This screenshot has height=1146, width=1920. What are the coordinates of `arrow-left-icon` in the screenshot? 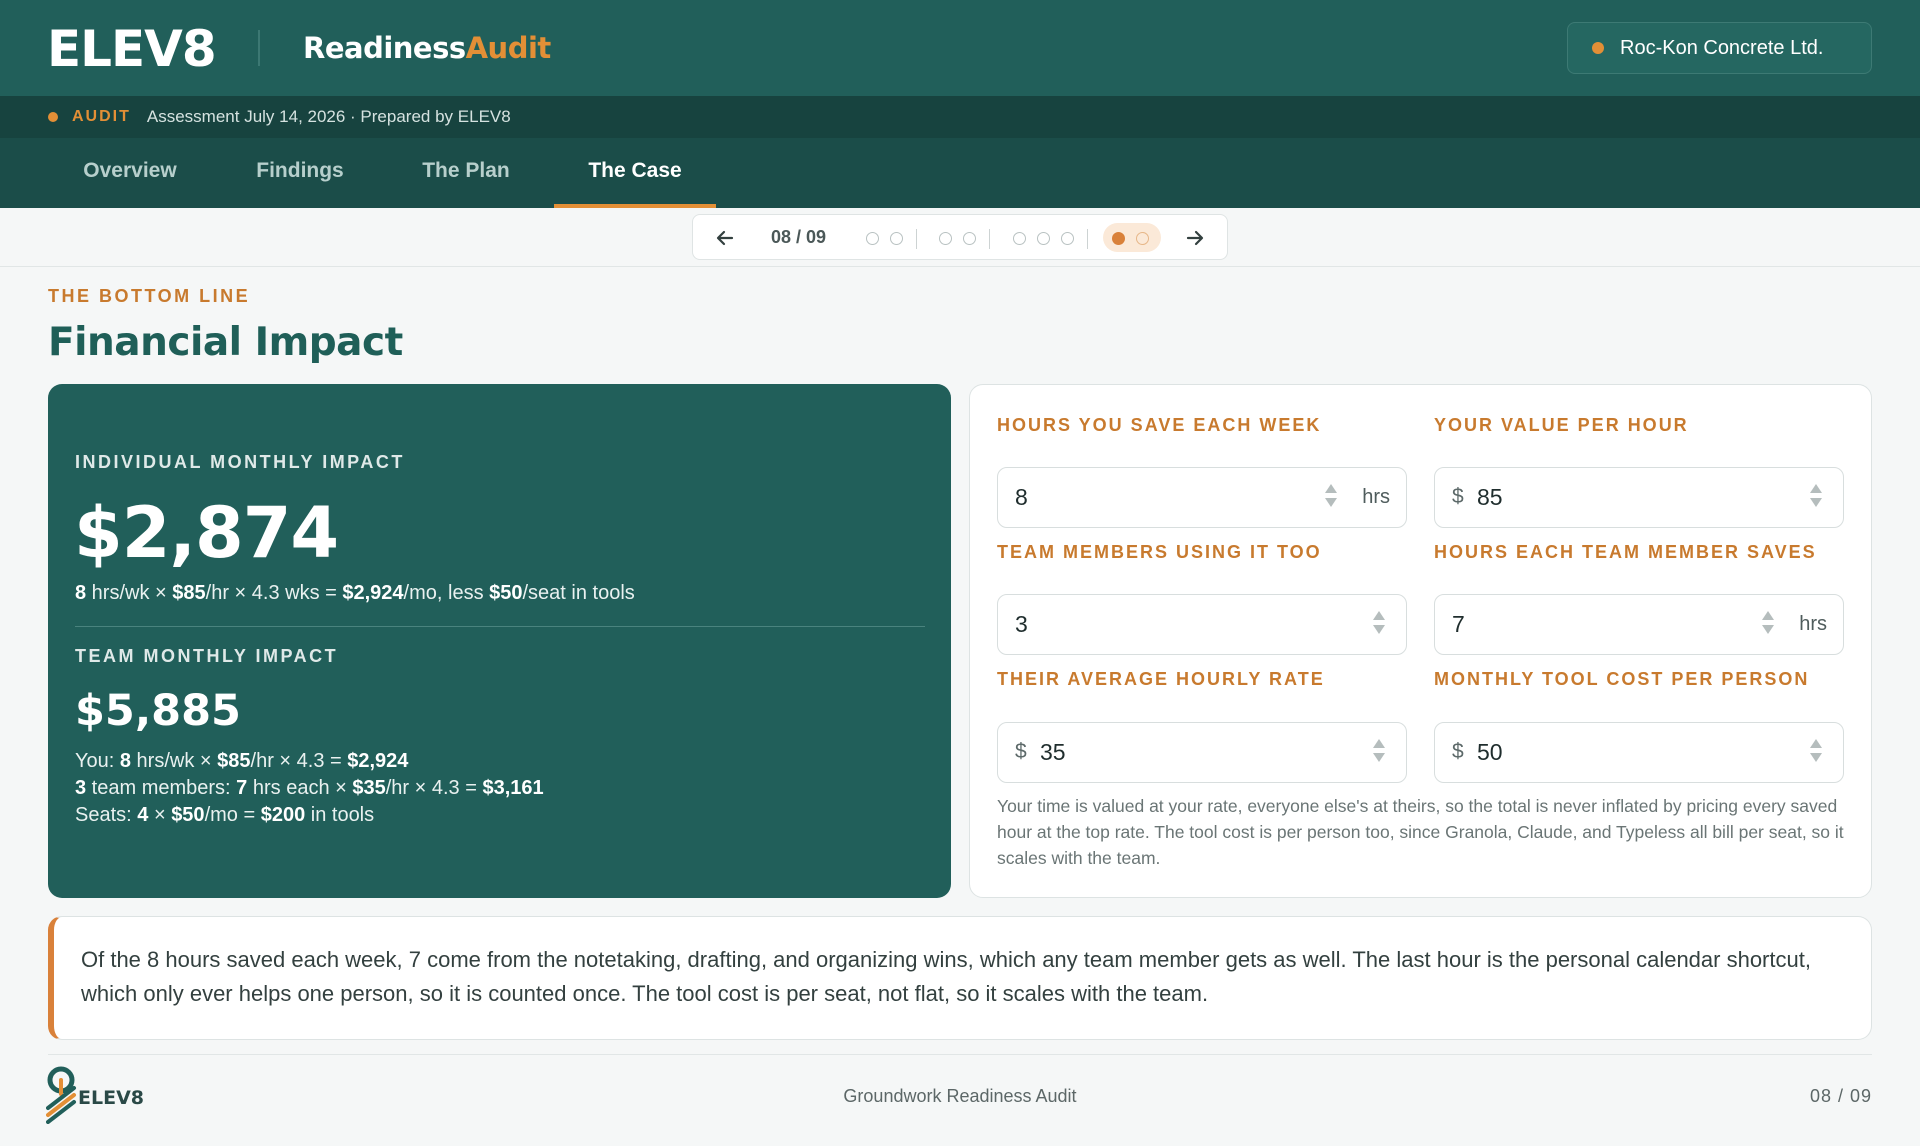 It's located at (725, 238).